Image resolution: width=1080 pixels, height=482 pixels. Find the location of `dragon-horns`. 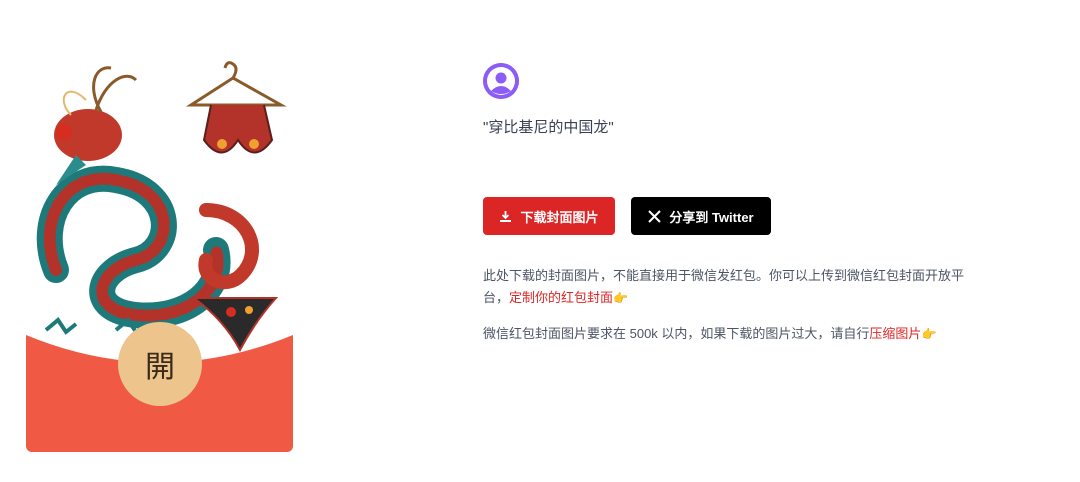

dragon-horns is located at coordinates (115, 89).